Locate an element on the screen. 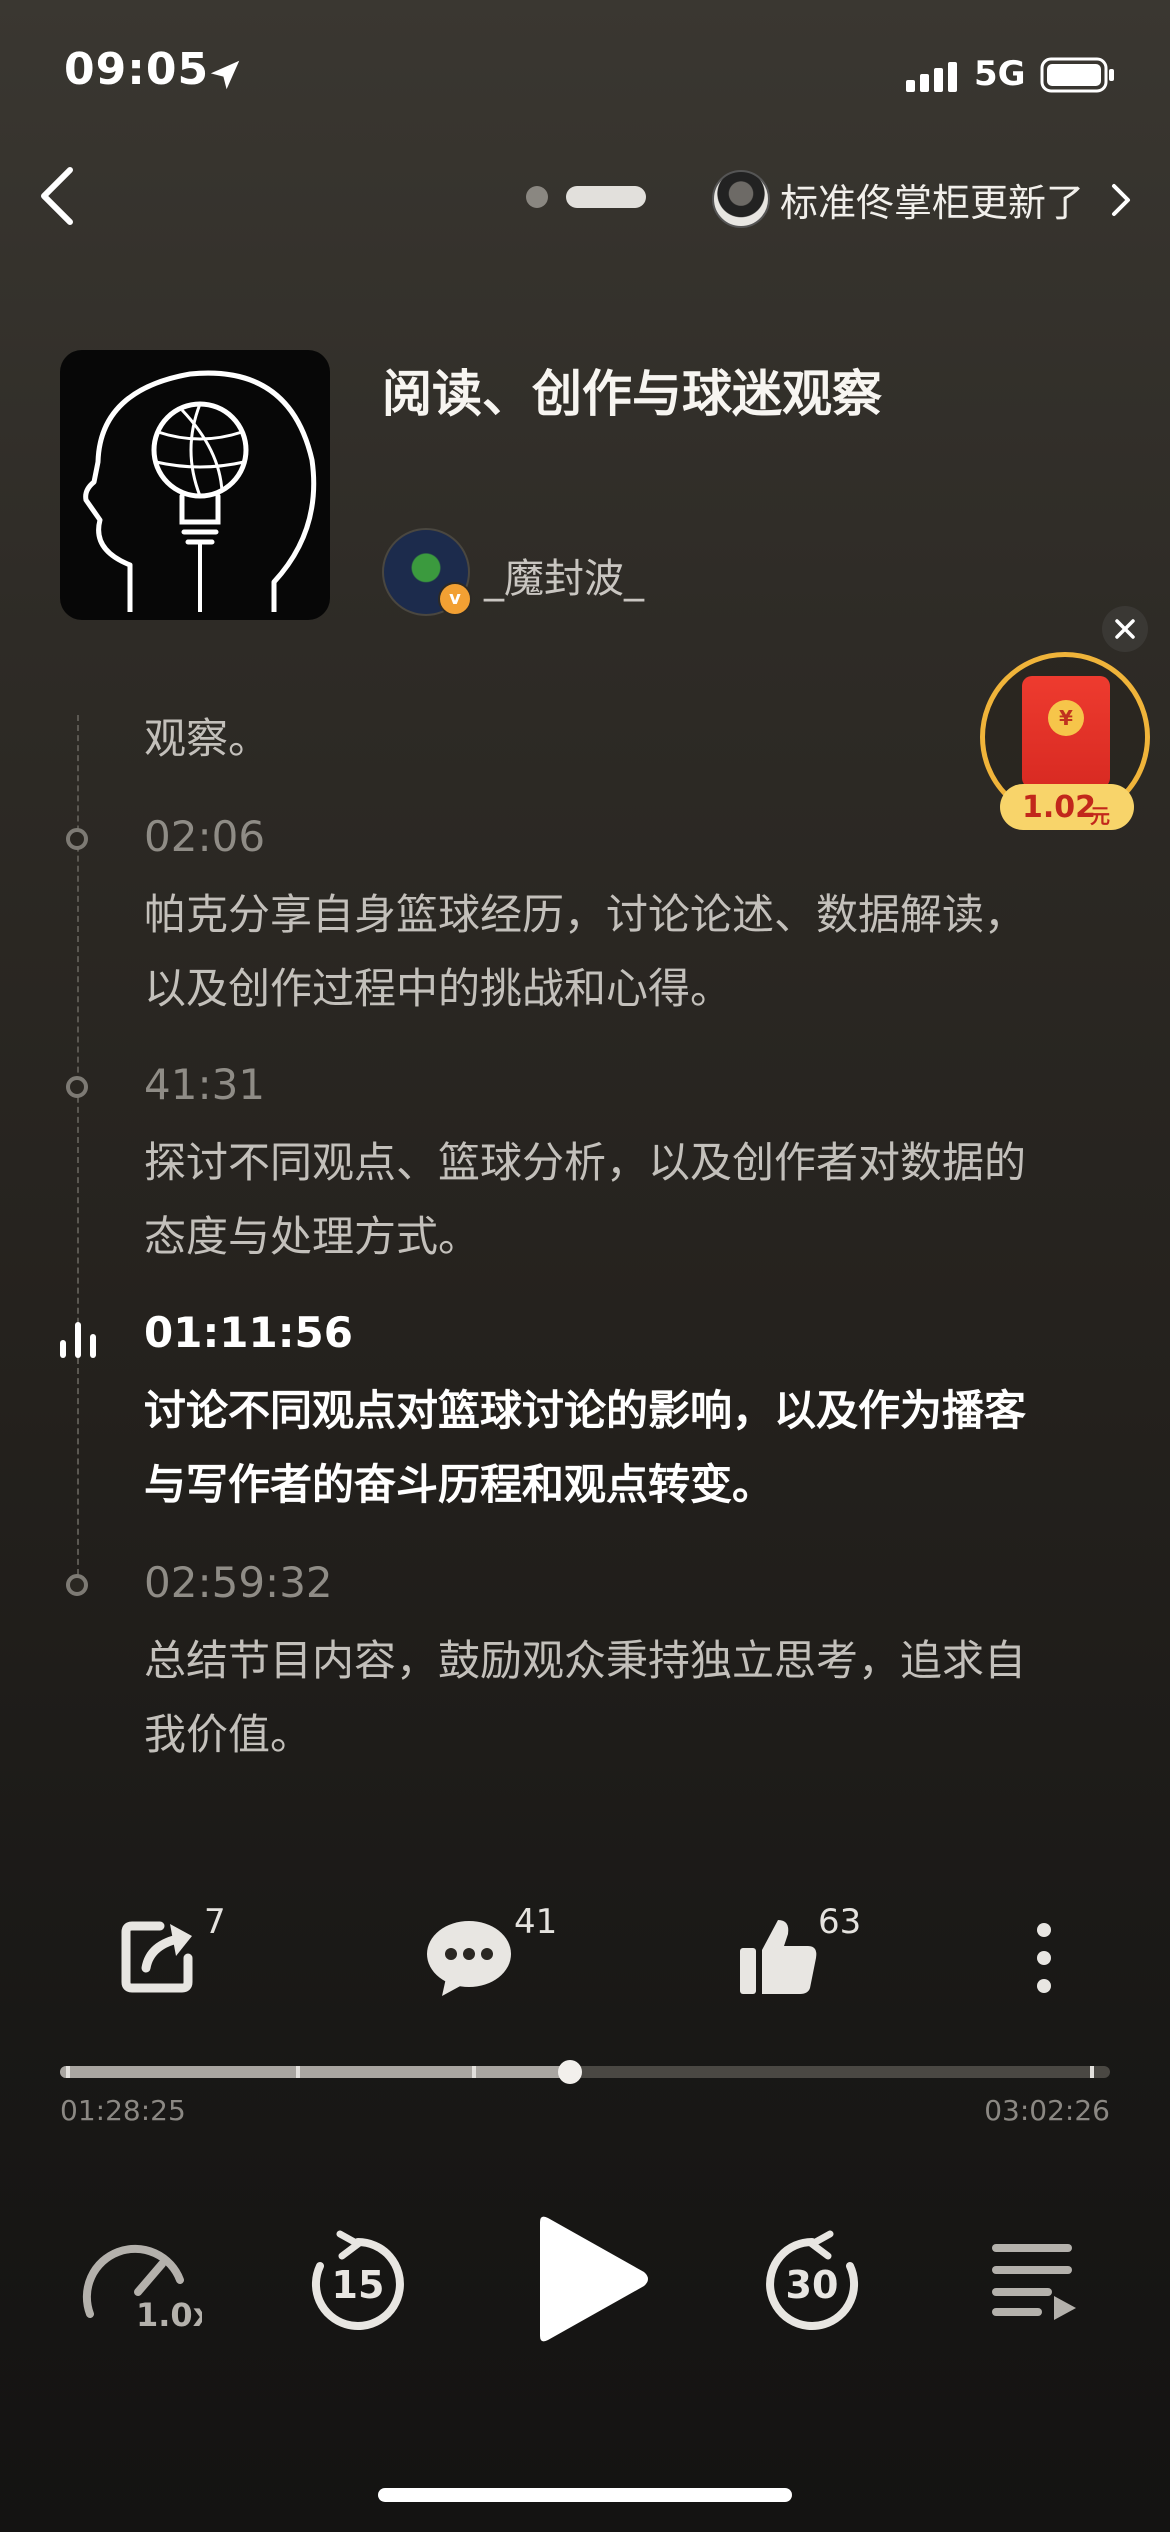  close-icon is located at coordinates (1125, 629).